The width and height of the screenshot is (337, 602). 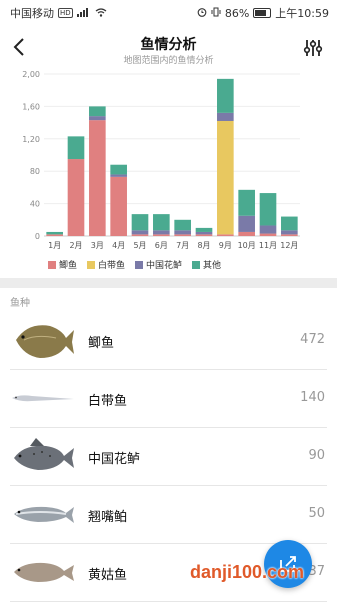 I want to click on x-tick-label: 1月, so click(x=54, y=245).